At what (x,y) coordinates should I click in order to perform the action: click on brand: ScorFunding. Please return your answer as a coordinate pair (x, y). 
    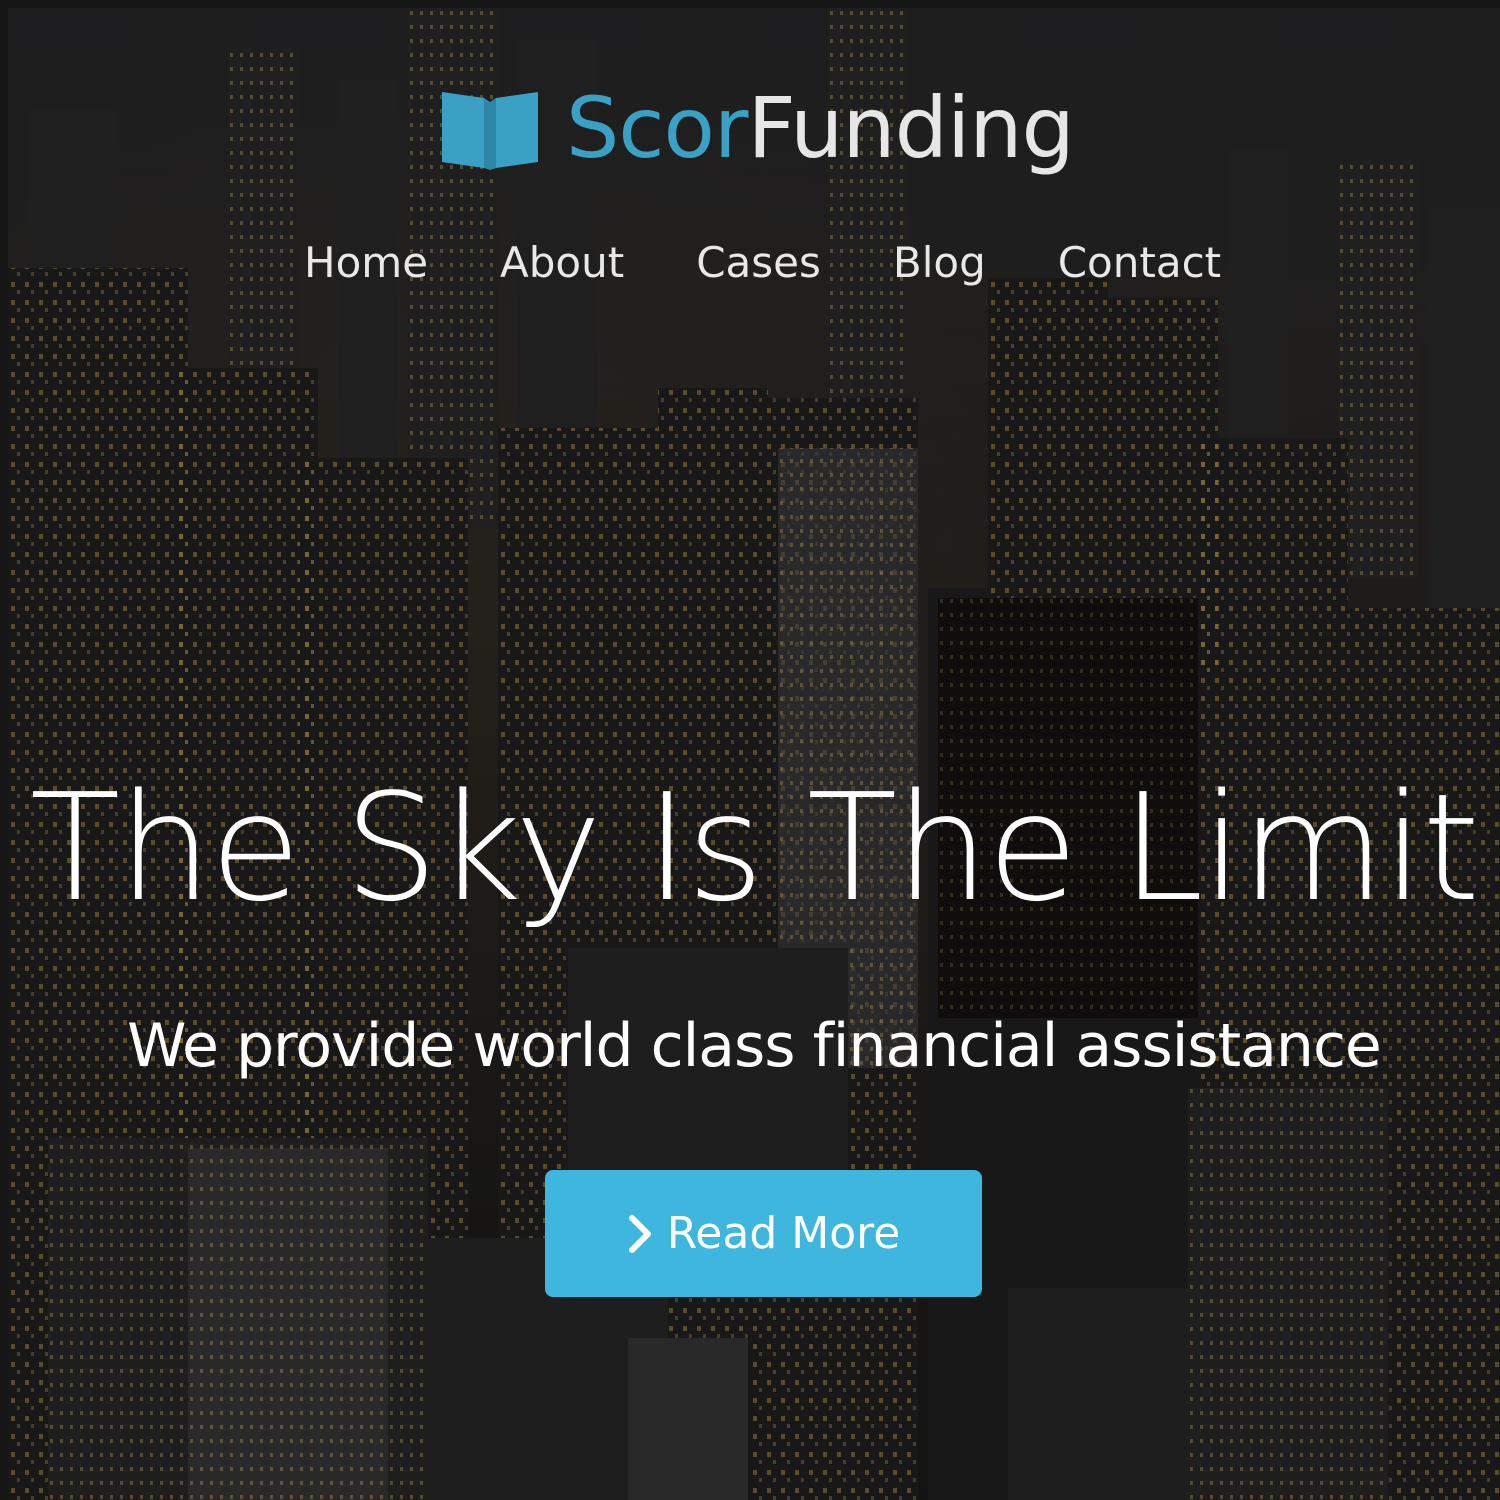
    Looking at the image, I should click on (756, 128).